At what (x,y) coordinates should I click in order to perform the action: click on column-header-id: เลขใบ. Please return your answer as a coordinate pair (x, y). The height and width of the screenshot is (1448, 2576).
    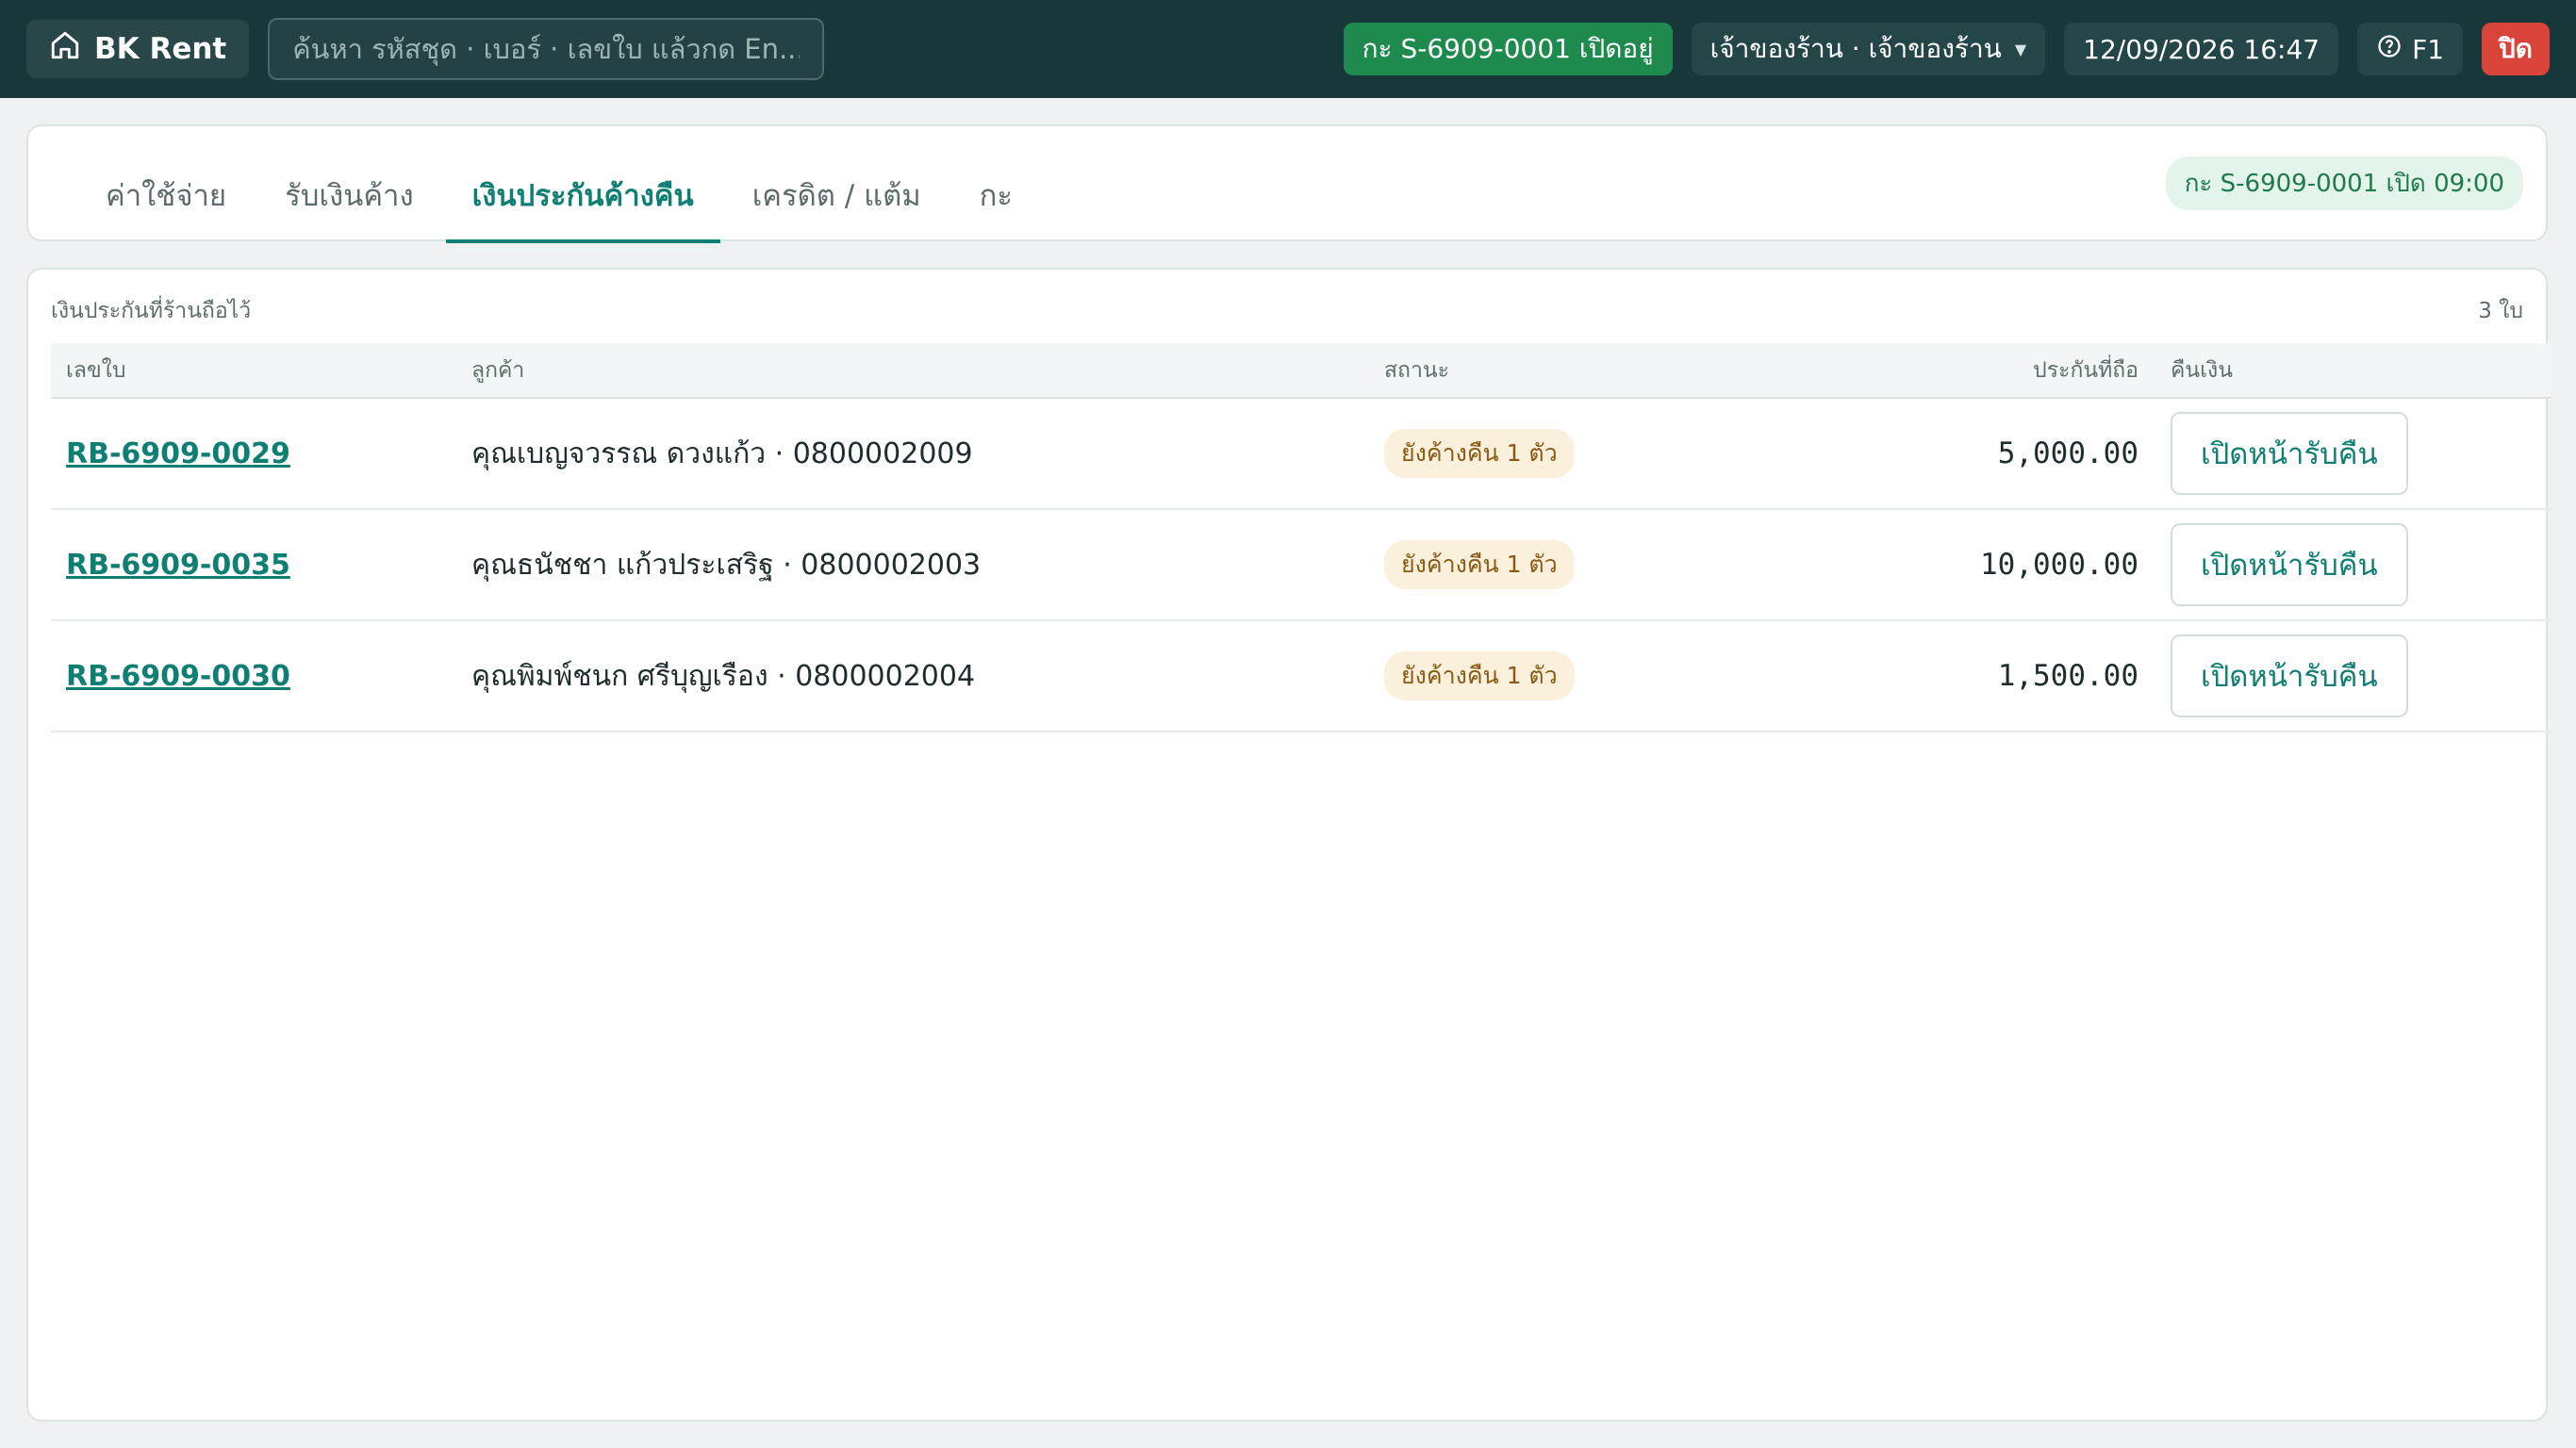
    Looking at the image, I should click on (253, 371).